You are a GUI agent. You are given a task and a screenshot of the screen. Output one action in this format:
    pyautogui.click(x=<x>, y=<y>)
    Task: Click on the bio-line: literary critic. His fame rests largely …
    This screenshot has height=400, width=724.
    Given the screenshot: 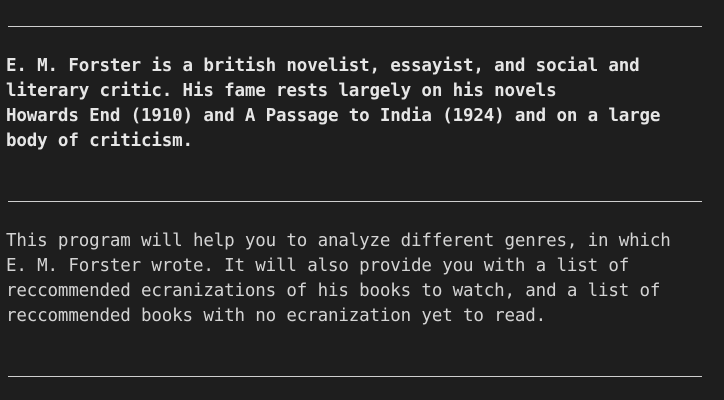 What is the action you would take?
    pyautogui.click(x=281, y=91)
    